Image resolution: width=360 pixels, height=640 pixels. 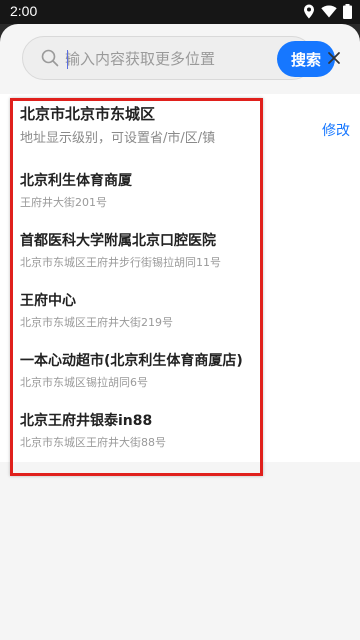 I want to click on poi-address: 北京市东城区锡拉胡同6号, so click(x=84, y=382).